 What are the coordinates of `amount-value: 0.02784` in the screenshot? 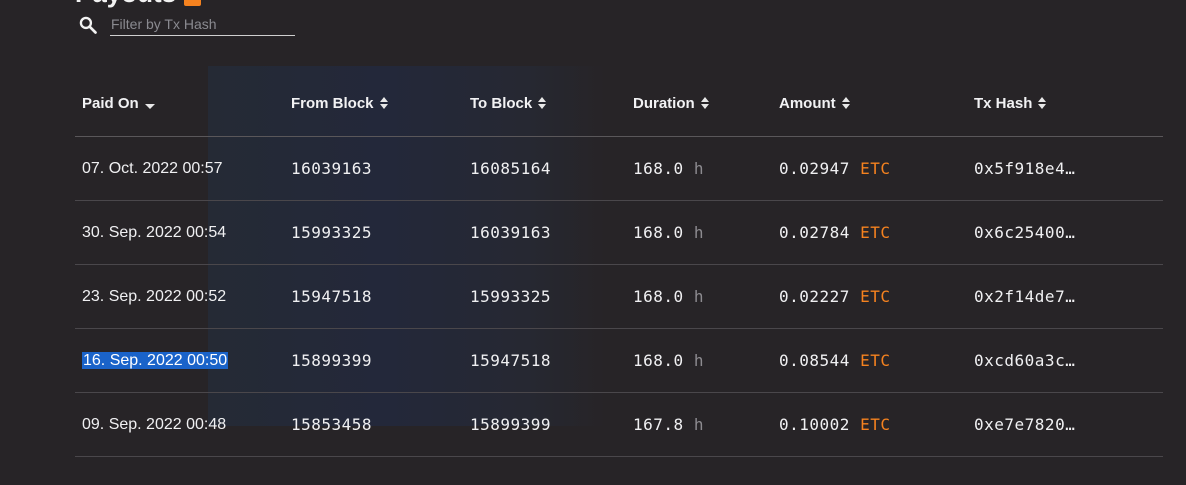 It's located at (814, 232).